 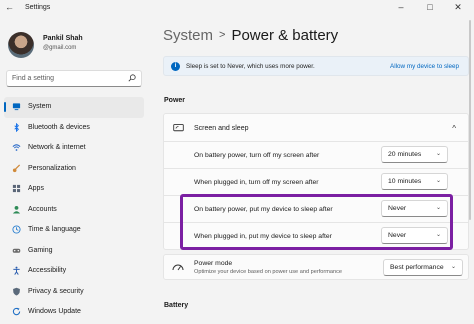 What do you see at coordinates (213, 263) in the screenshot?
I see `power-mode-title: Power mode` at bounding box center [213, 263].